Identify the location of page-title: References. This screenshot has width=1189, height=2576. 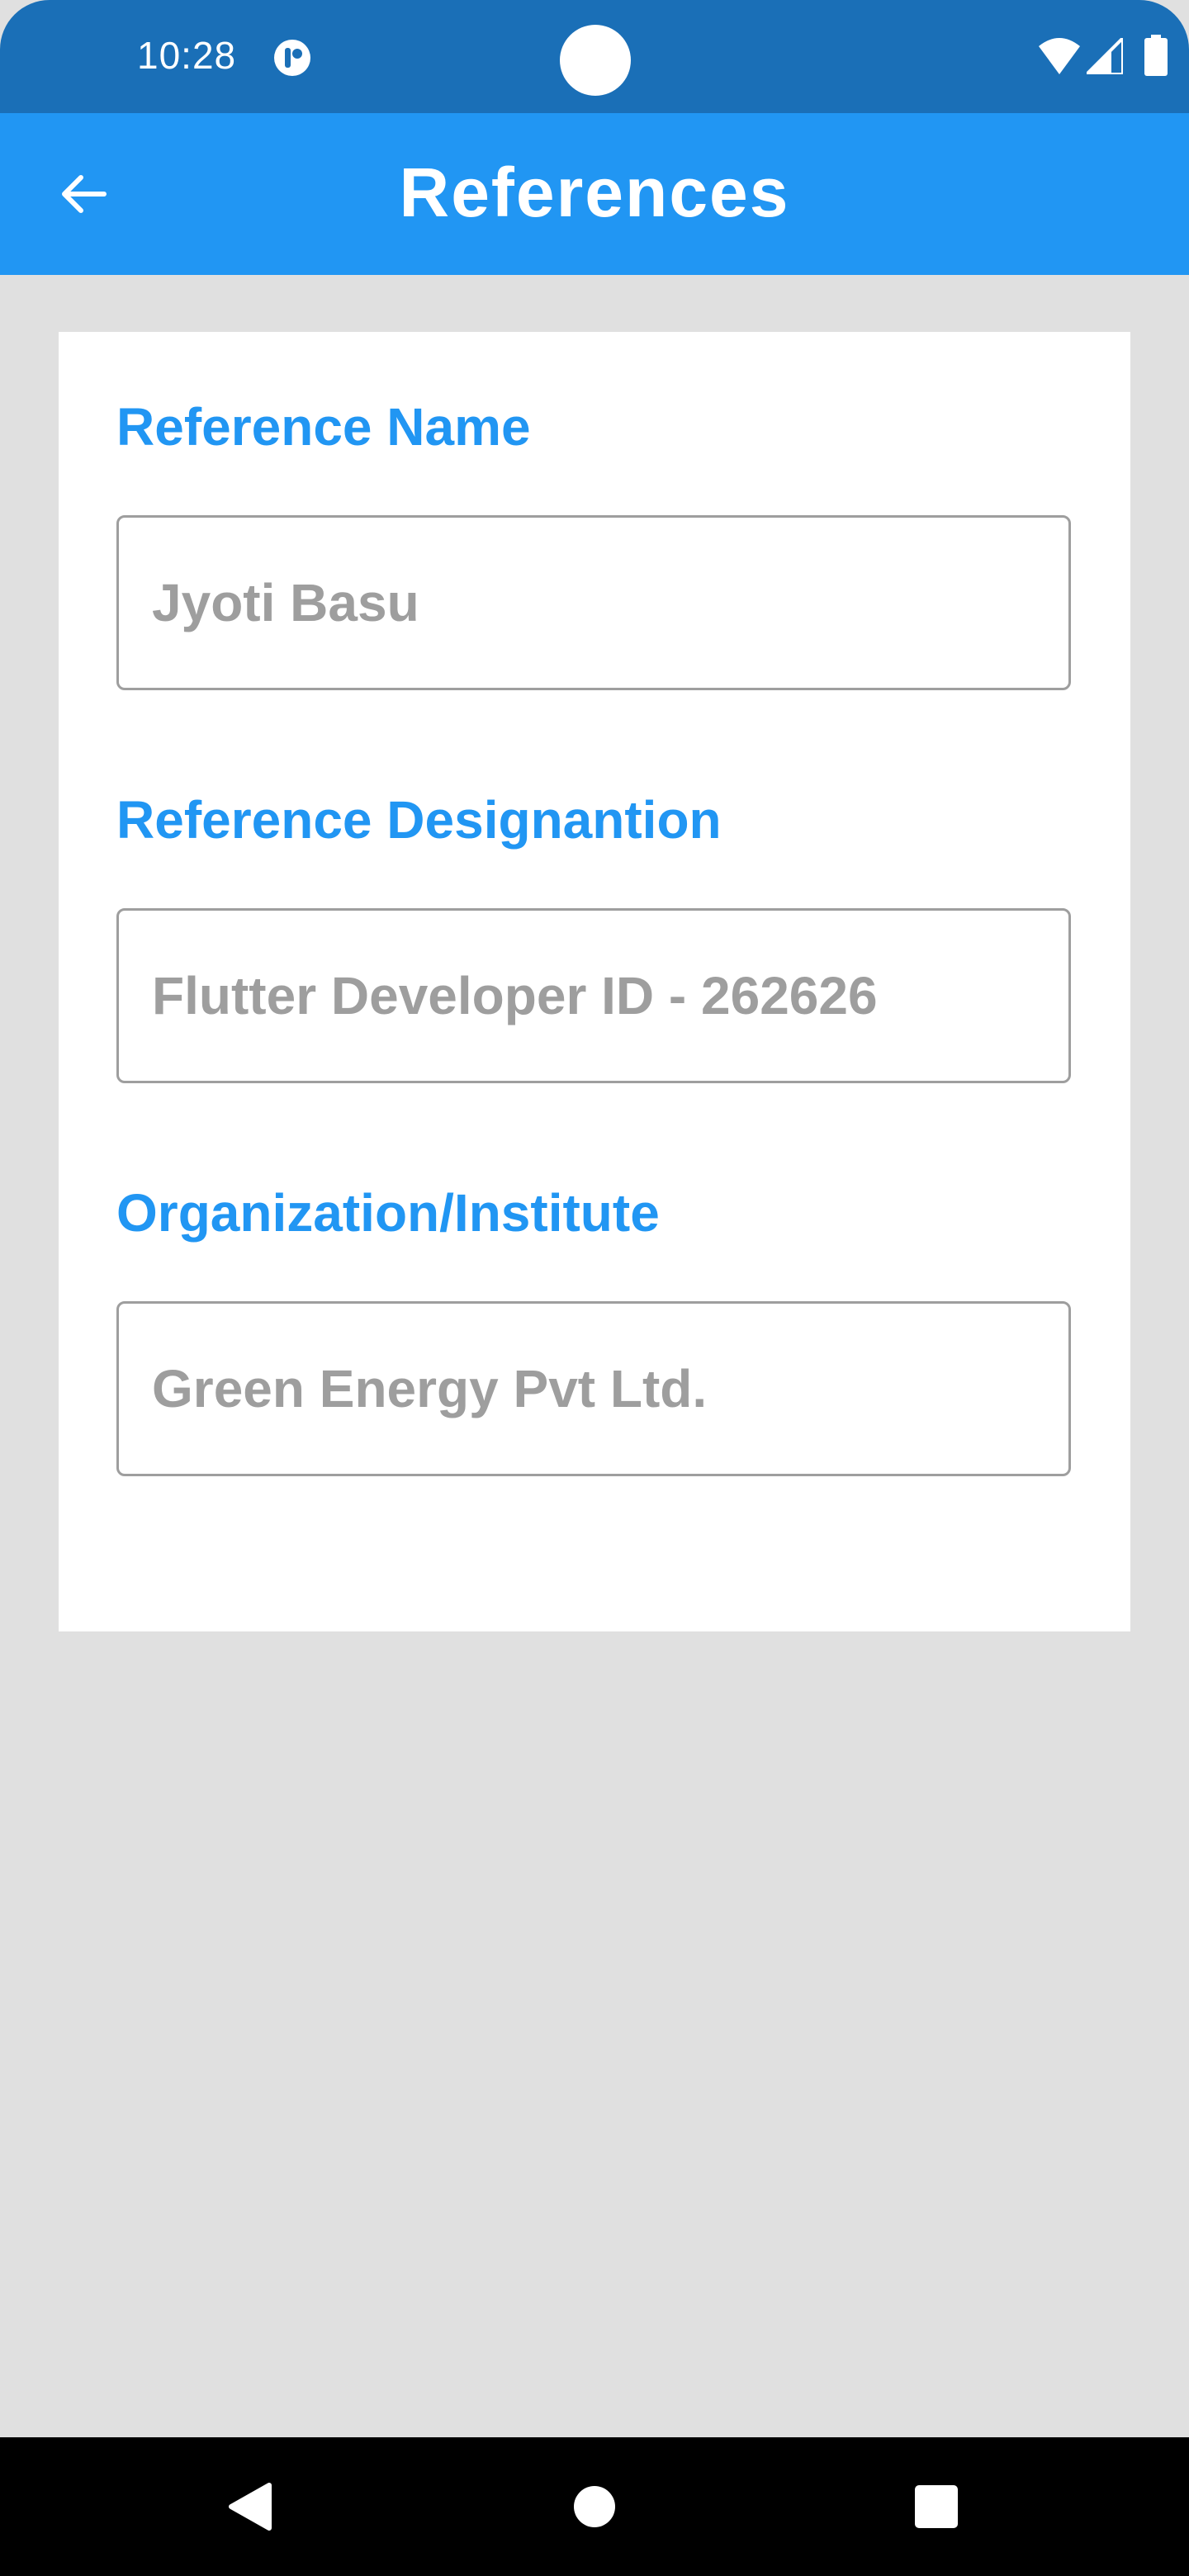
(594, 192).